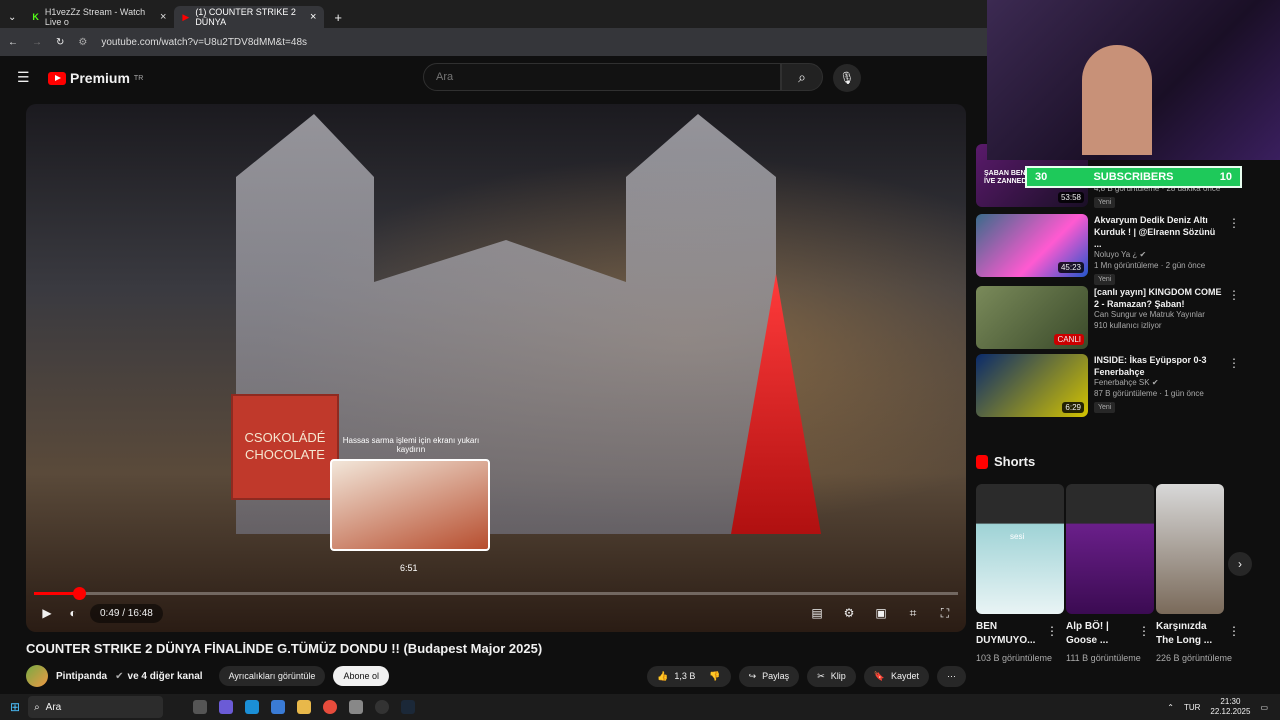 This screenshot has height=720, width=1280. What do you see at coordinates (602, 77) in the screenshot?
I see `search-input` at bounding box center [602, 77].